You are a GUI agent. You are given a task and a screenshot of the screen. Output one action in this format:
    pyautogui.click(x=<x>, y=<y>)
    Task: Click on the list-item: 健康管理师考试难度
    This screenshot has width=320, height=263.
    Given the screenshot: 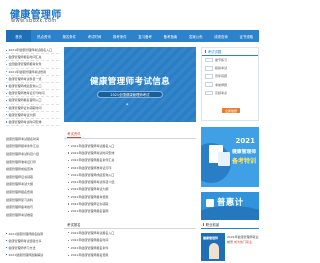 What is the action you would take?
    pyautogui.click(x=32, y=215)
    